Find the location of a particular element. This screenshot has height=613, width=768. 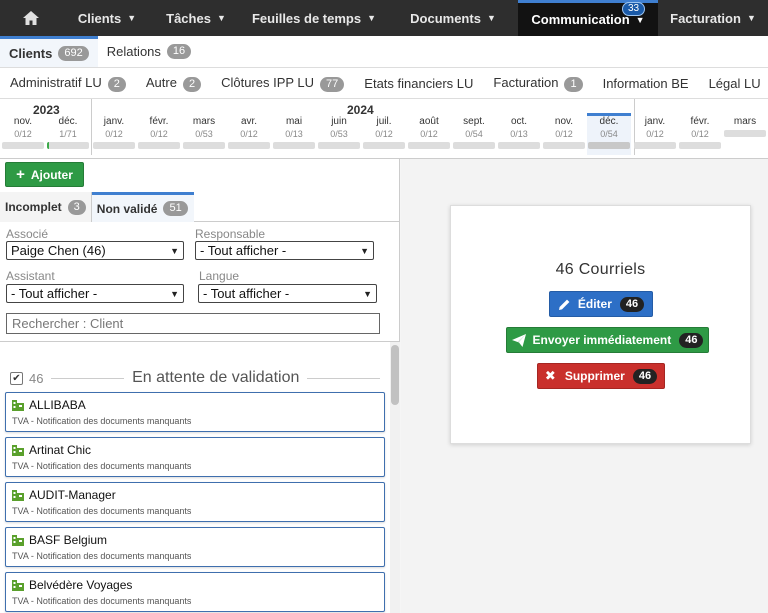

nav-feuilles-de-temps: Feuilles de temps ▼ is located at coordinates (314, 18).